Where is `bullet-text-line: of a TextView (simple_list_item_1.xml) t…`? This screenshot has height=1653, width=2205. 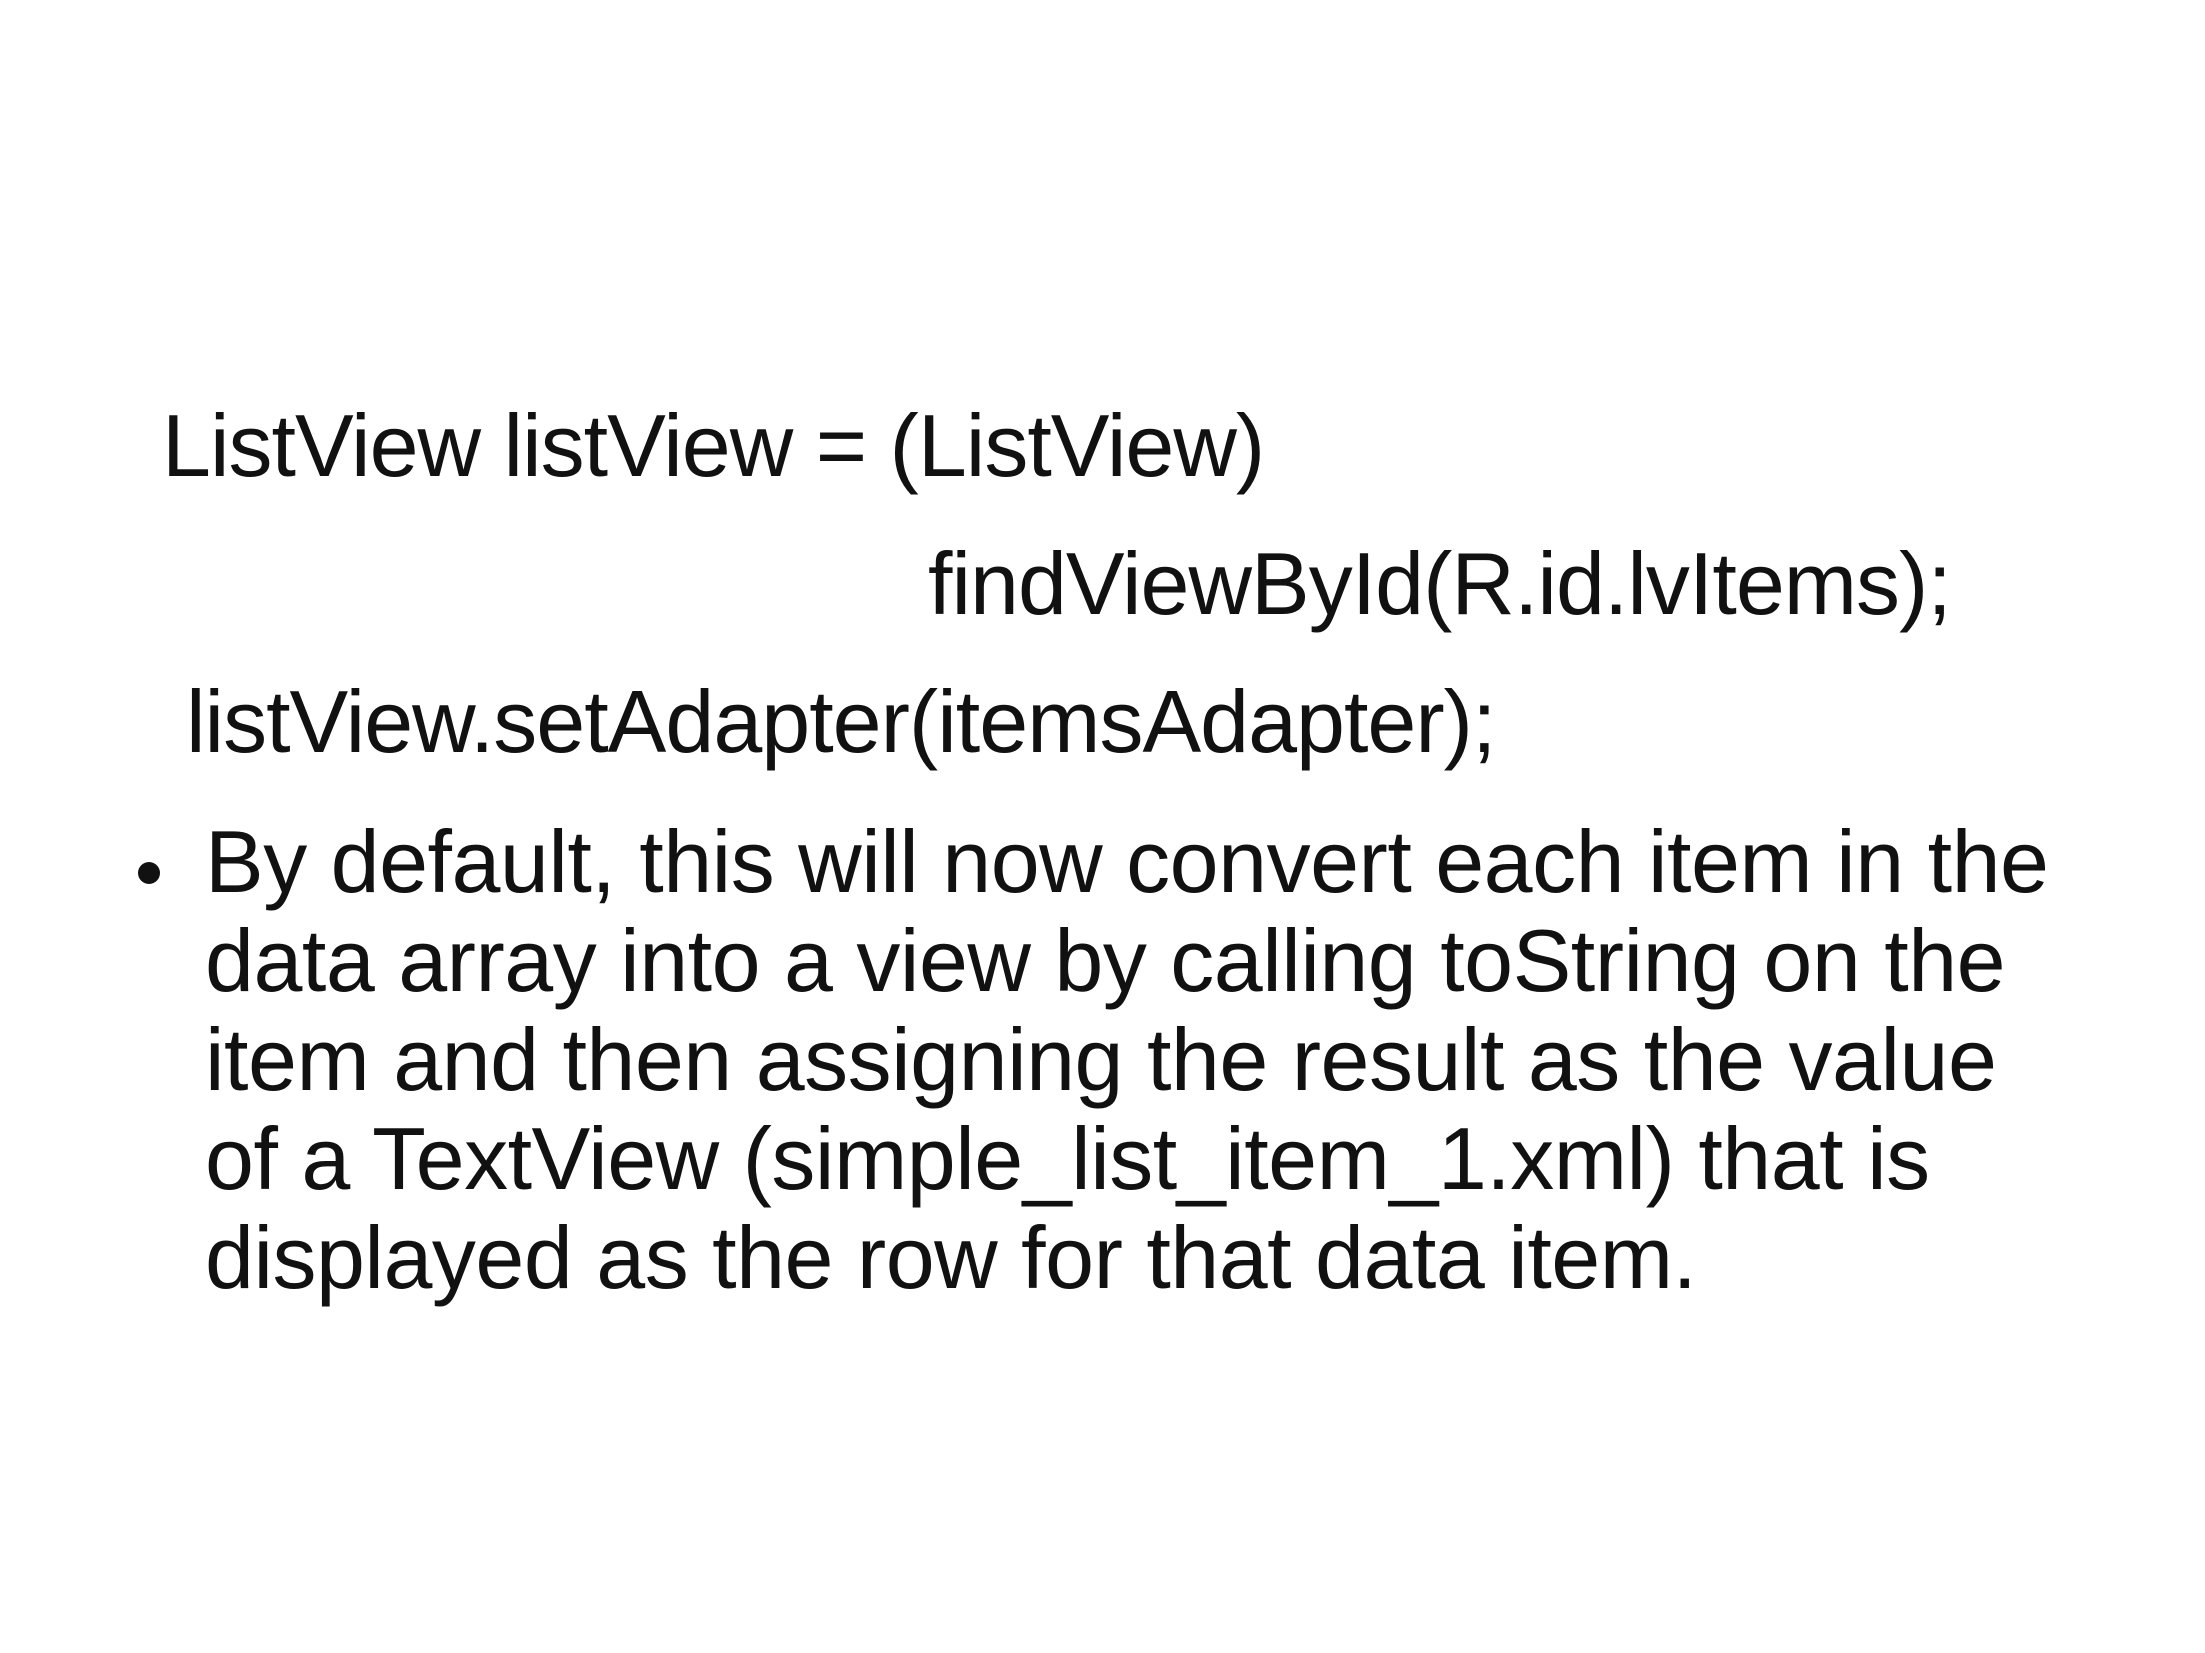
bullet-text-line: of a TextView (simple_list_item_1.xml) t… is located at coordinates (1067, 1158).